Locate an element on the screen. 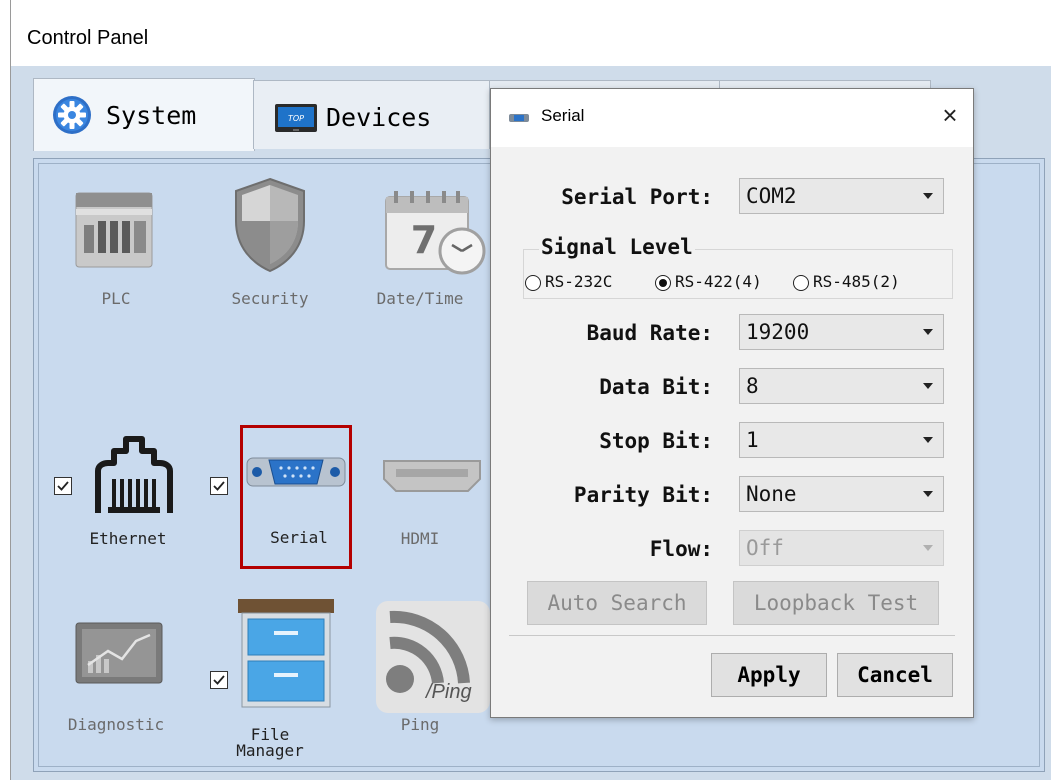 The image size is (1051, 780). tab-devices-label: Devices is located at coordinates (379, 117).